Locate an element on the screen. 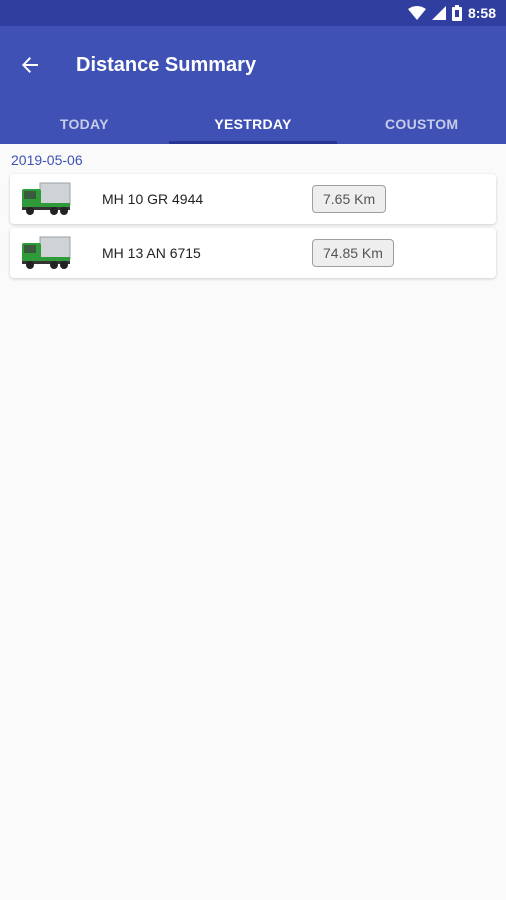 This screenshot has width=506, height=900. vehicle-number: MH 13 AN 6715 is located at coordinates (151, 253).